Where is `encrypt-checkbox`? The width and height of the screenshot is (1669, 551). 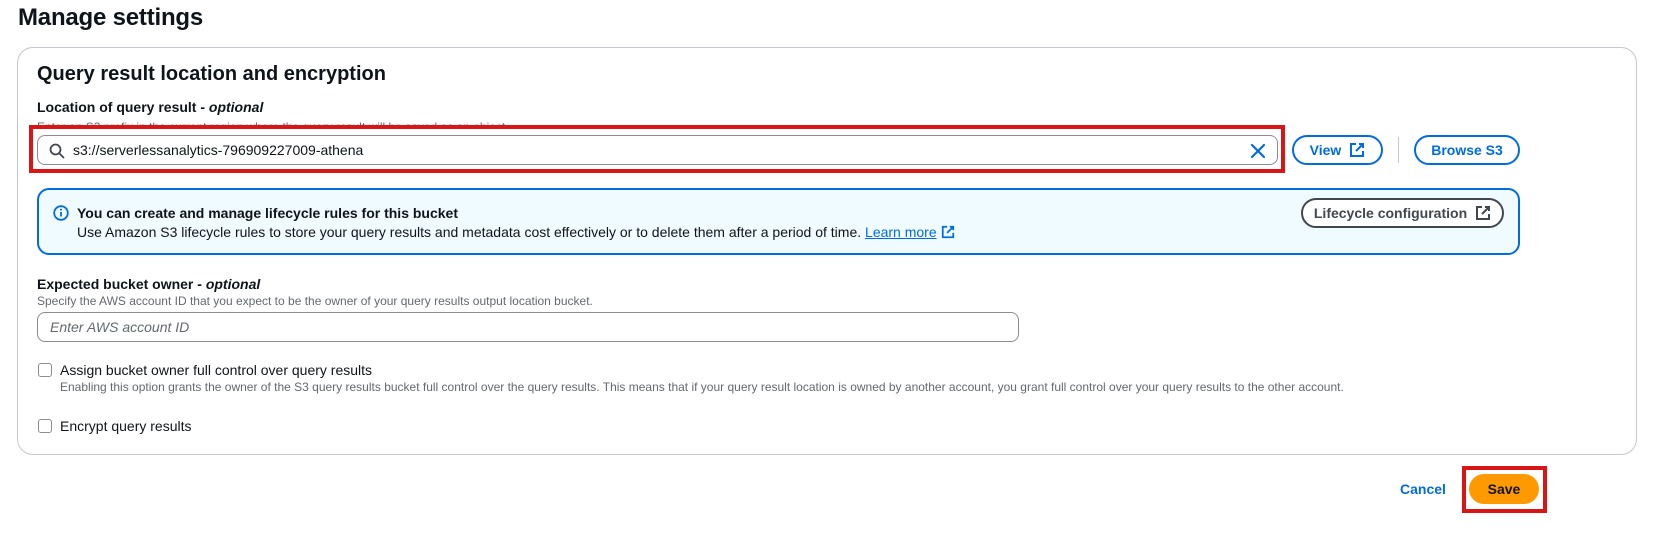
encrypt-checkbox is located at coordinates (45, 426).